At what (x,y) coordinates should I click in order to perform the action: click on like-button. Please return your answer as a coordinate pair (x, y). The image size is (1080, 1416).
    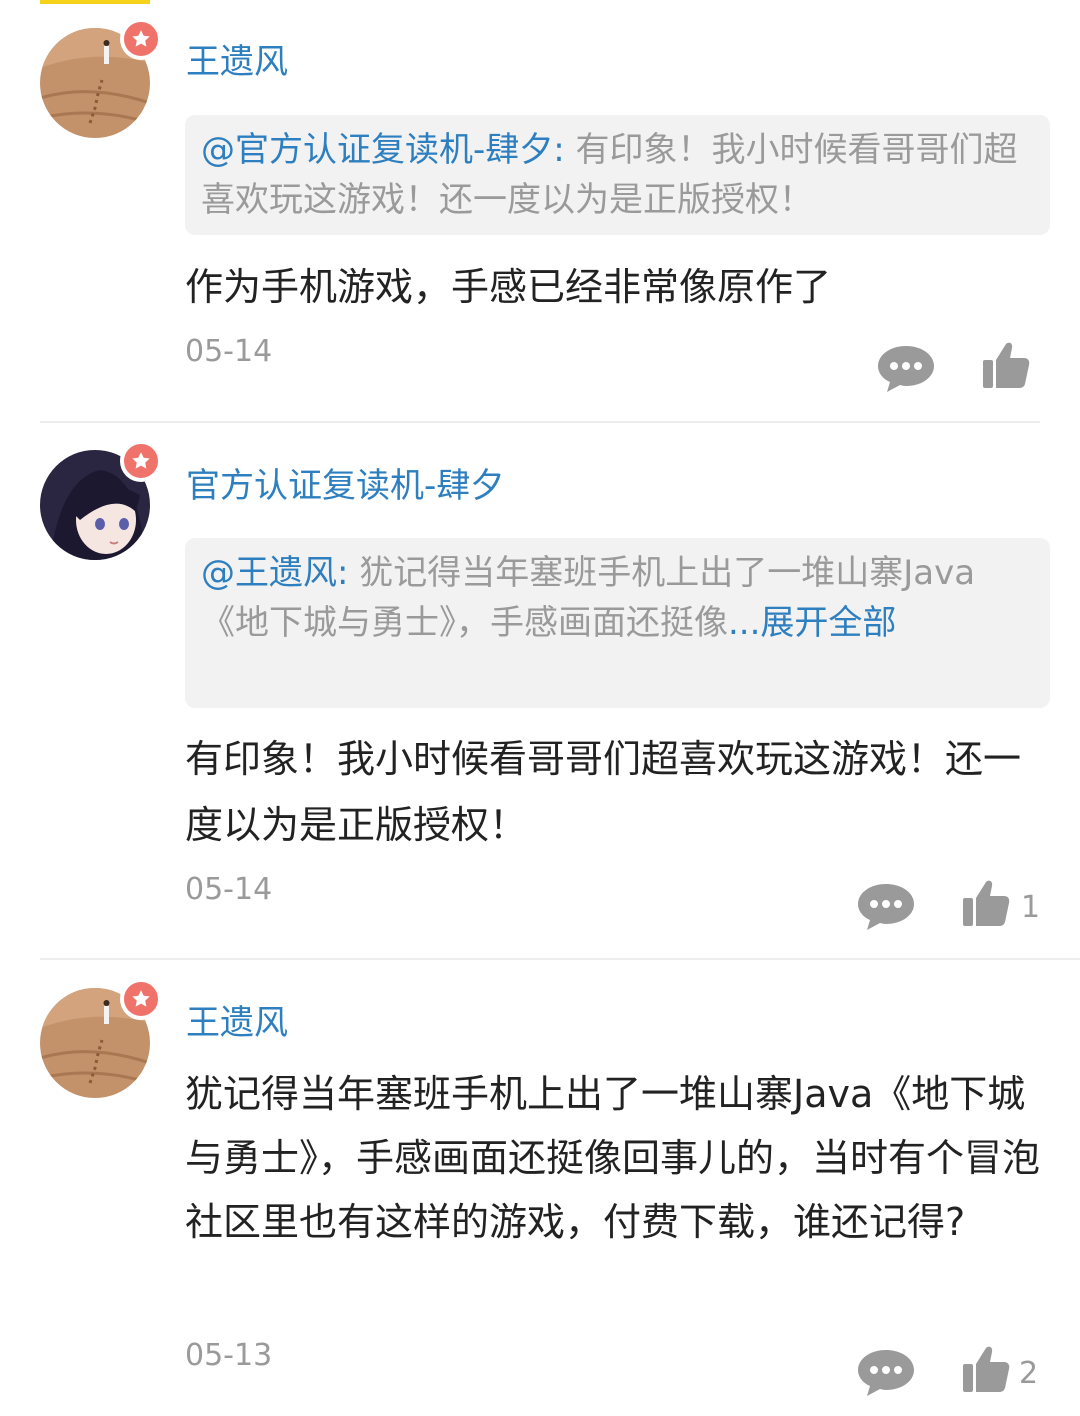
    Looking at the image, I should click on (986, 1369).